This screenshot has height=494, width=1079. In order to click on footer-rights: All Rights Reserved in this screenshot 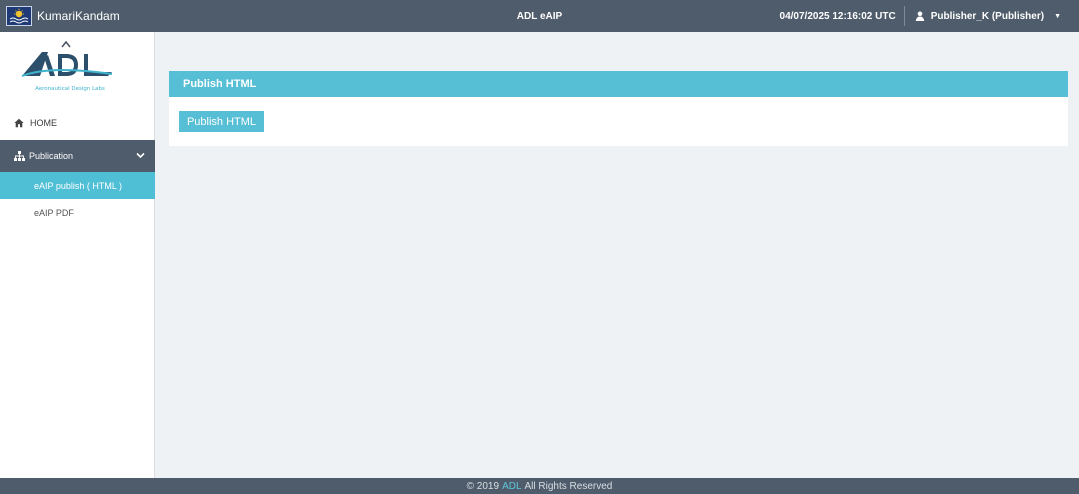, I will do `click(568, 486)`.